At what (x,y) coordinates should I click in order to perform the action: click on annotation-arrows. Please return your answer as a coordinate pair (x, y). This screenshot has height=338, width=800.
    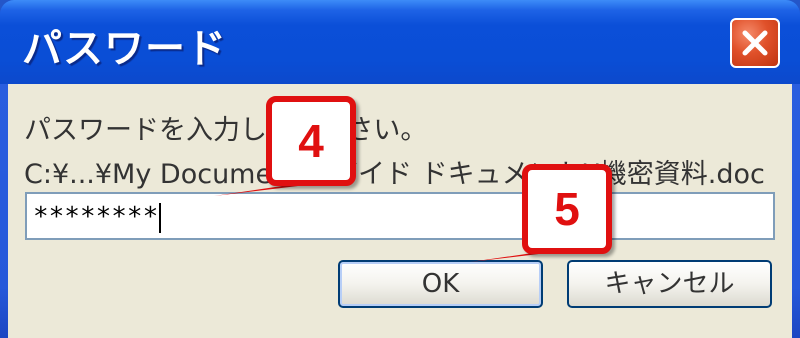
    Looking at the image, I should click on (385, 224).